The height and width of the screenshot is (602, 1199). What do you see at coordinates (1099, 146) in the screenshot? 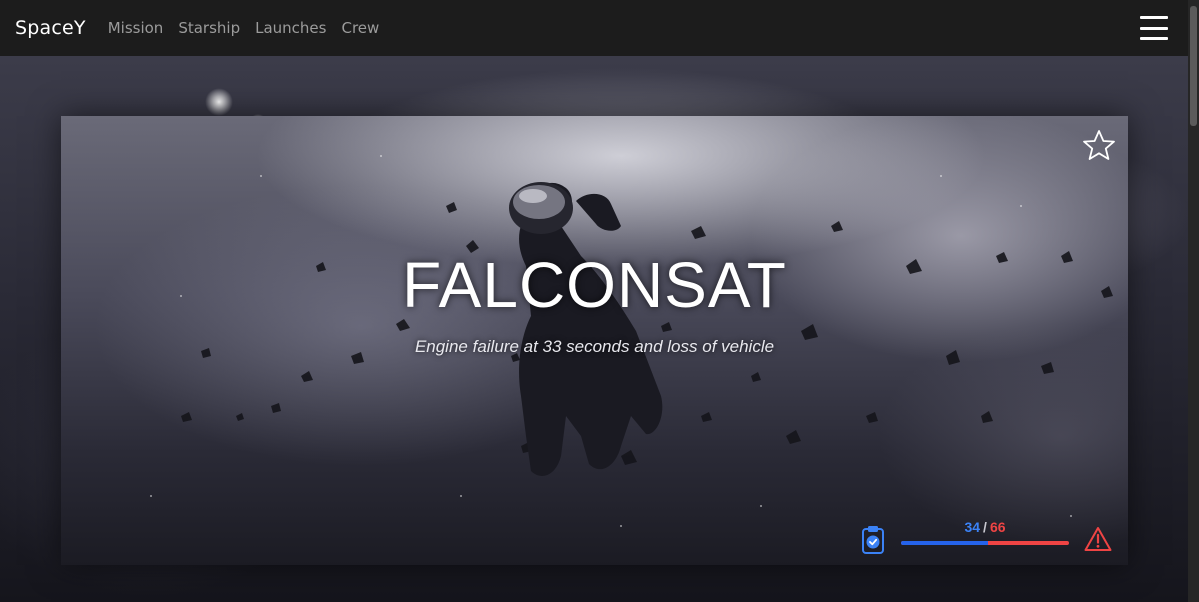
I see `star-outline-icon` at bounding box center [1099, 146].